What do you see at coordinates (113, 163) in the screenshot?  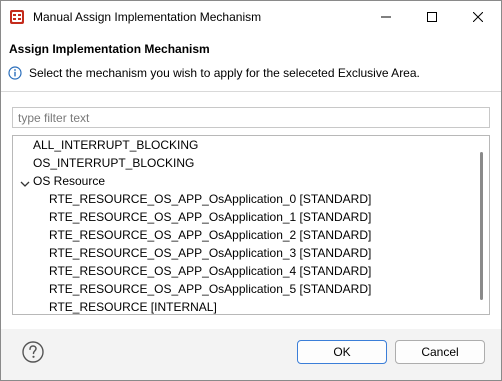 I see `tree-item-os-interrupt-blocking: OS_INTERRUPT_BLOCKING` at bounding box center [113, 163].